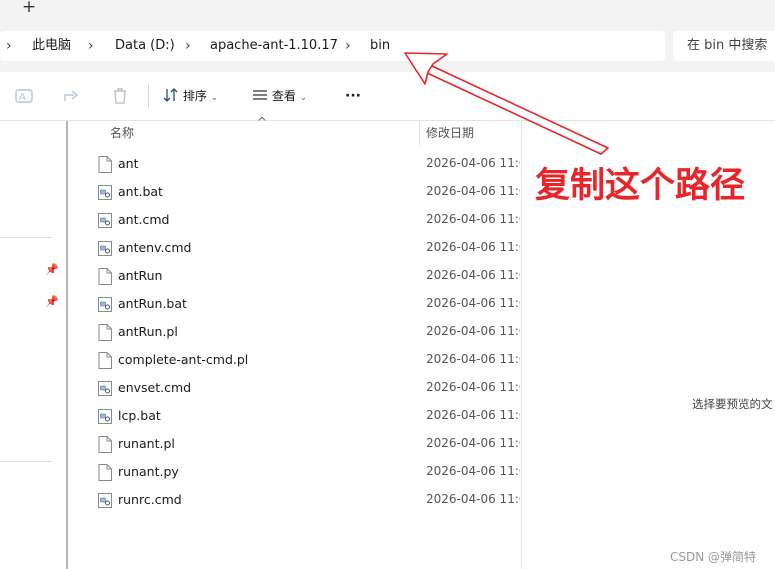 The height and width of the screenshot is (569, 775). I want to click on file-row: antRun.pl 2026-04-06 11:0, so click(299, 332).